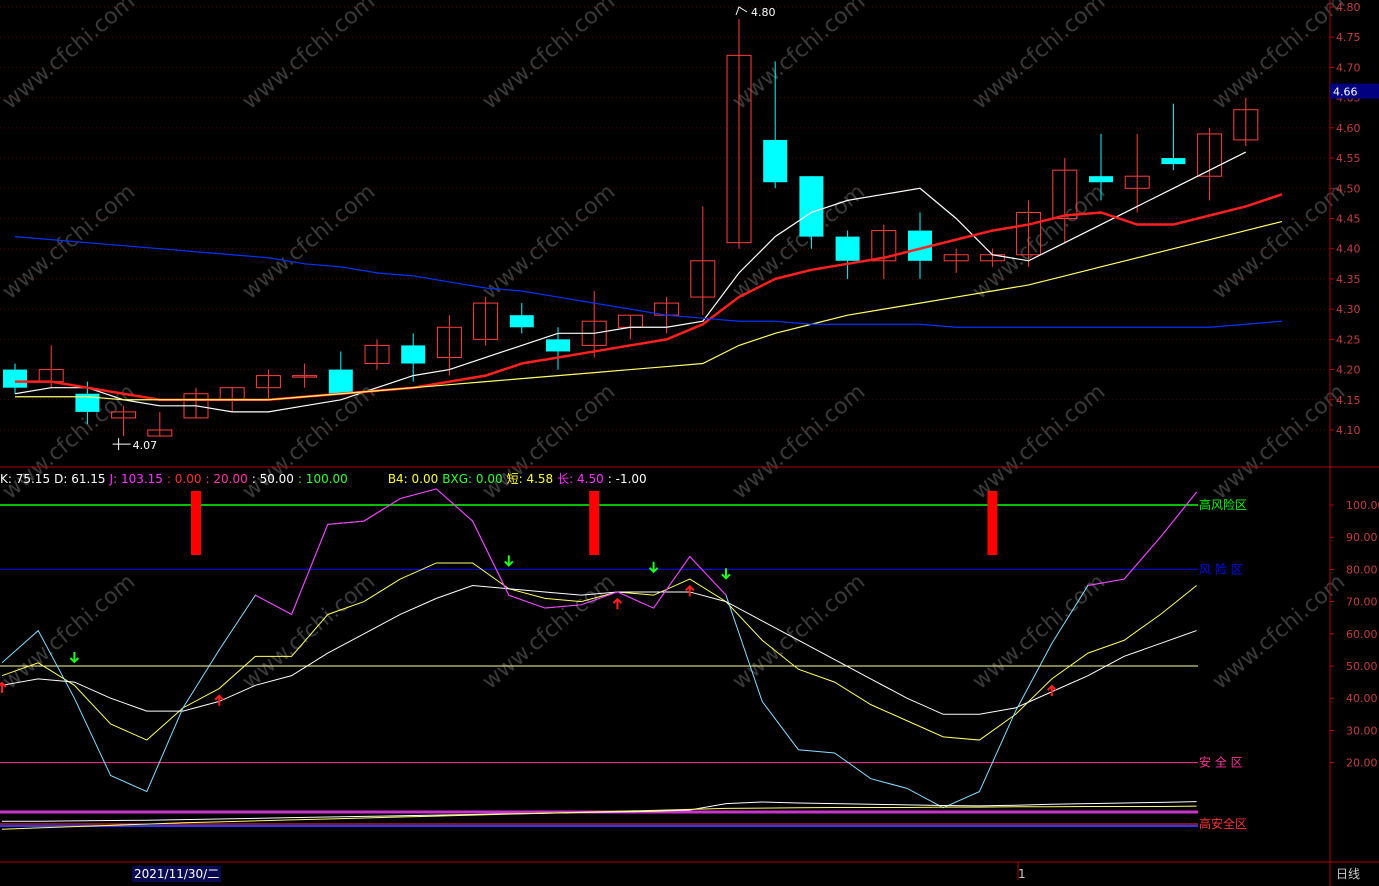  What do you see at coordinates (472, 479) in the screenshot?
I see `legend-item: BXG: 0.00` at bounding box center [472, 479].